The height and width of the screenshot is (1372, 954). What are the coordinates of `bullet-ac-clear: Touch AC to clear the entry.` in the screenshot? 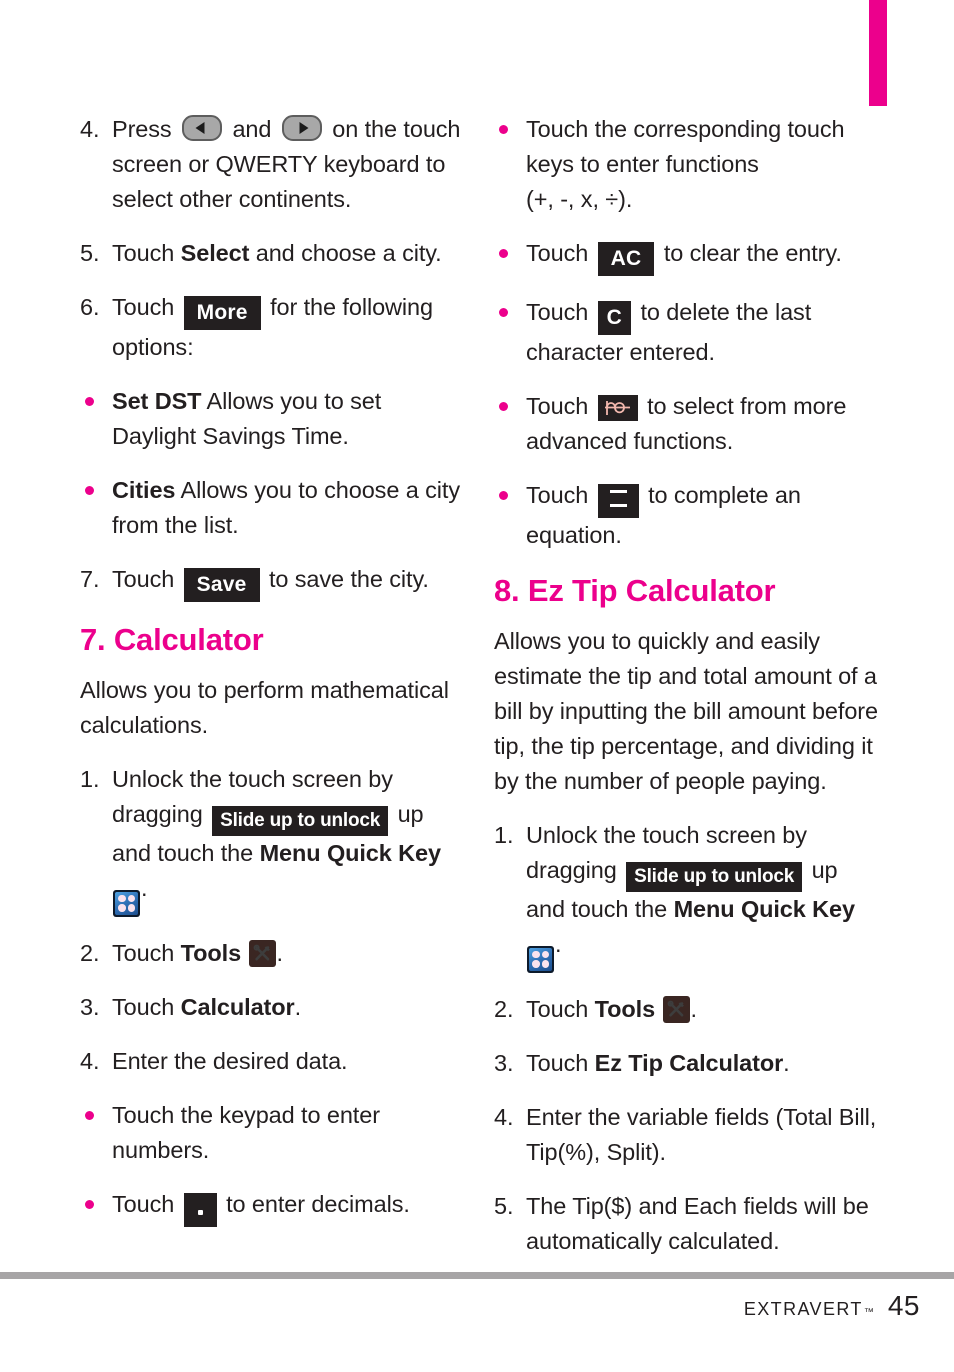 It's located at (688, 256).